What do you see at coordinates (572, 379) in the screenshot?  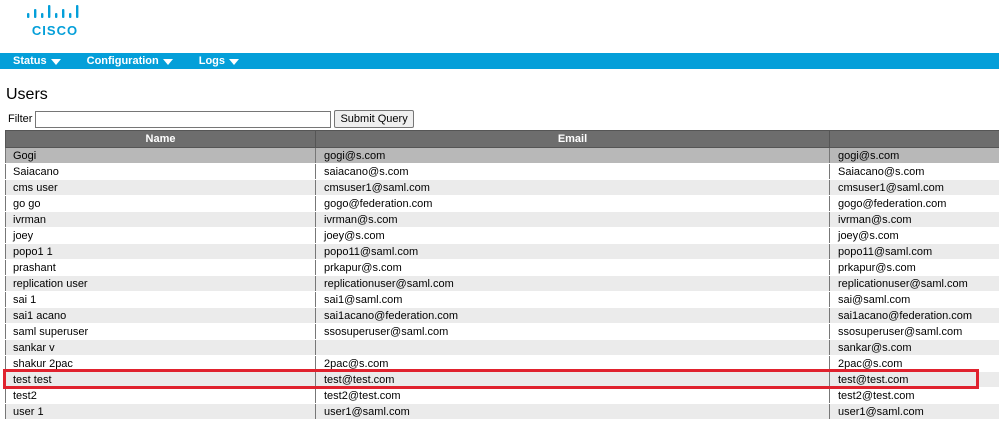 I see `email-cell: test@test.com` at bounding box center [572, 379].